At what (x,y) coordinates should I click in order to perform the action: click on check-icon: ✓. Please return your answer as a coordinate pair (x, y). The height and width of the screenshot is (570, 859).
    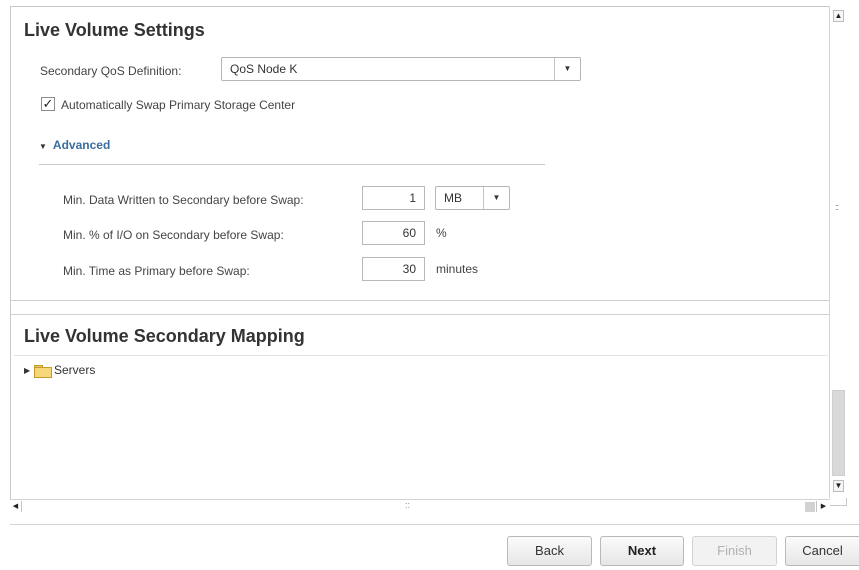
    Looking at the image, I should click on (48, 103).